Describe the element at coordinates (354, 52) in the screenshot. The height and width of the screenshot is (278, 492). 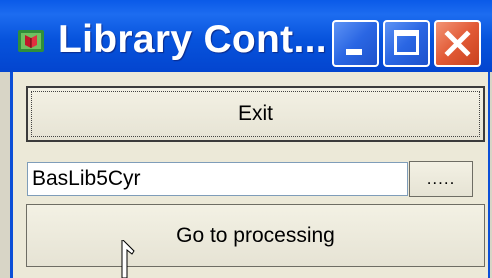
I see `minimize-icon` at that location.